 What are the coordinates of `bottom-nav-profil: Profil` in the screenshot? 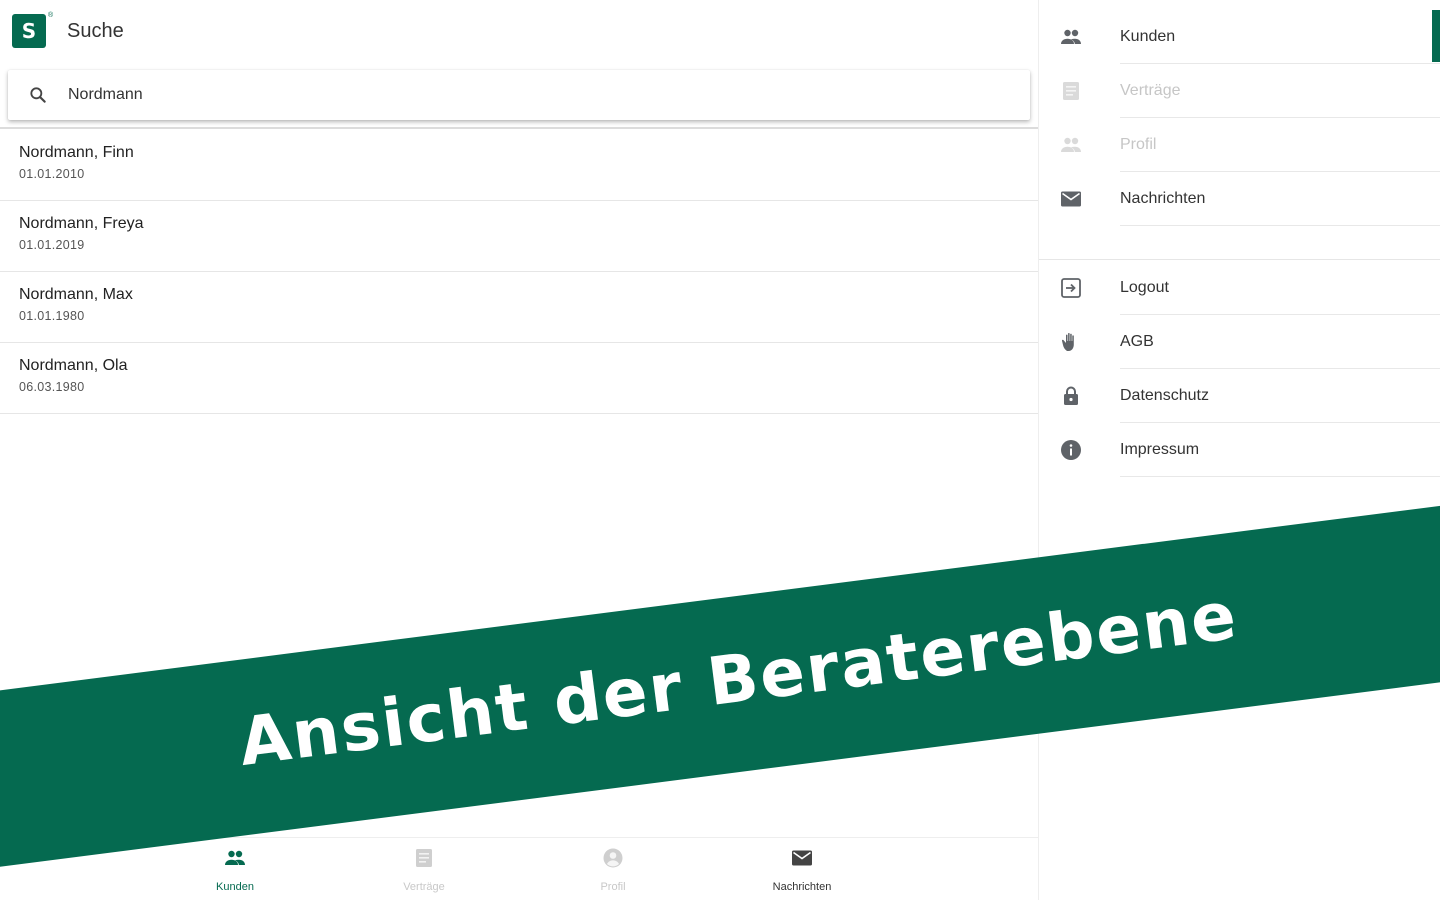 It's located at (613, 871).